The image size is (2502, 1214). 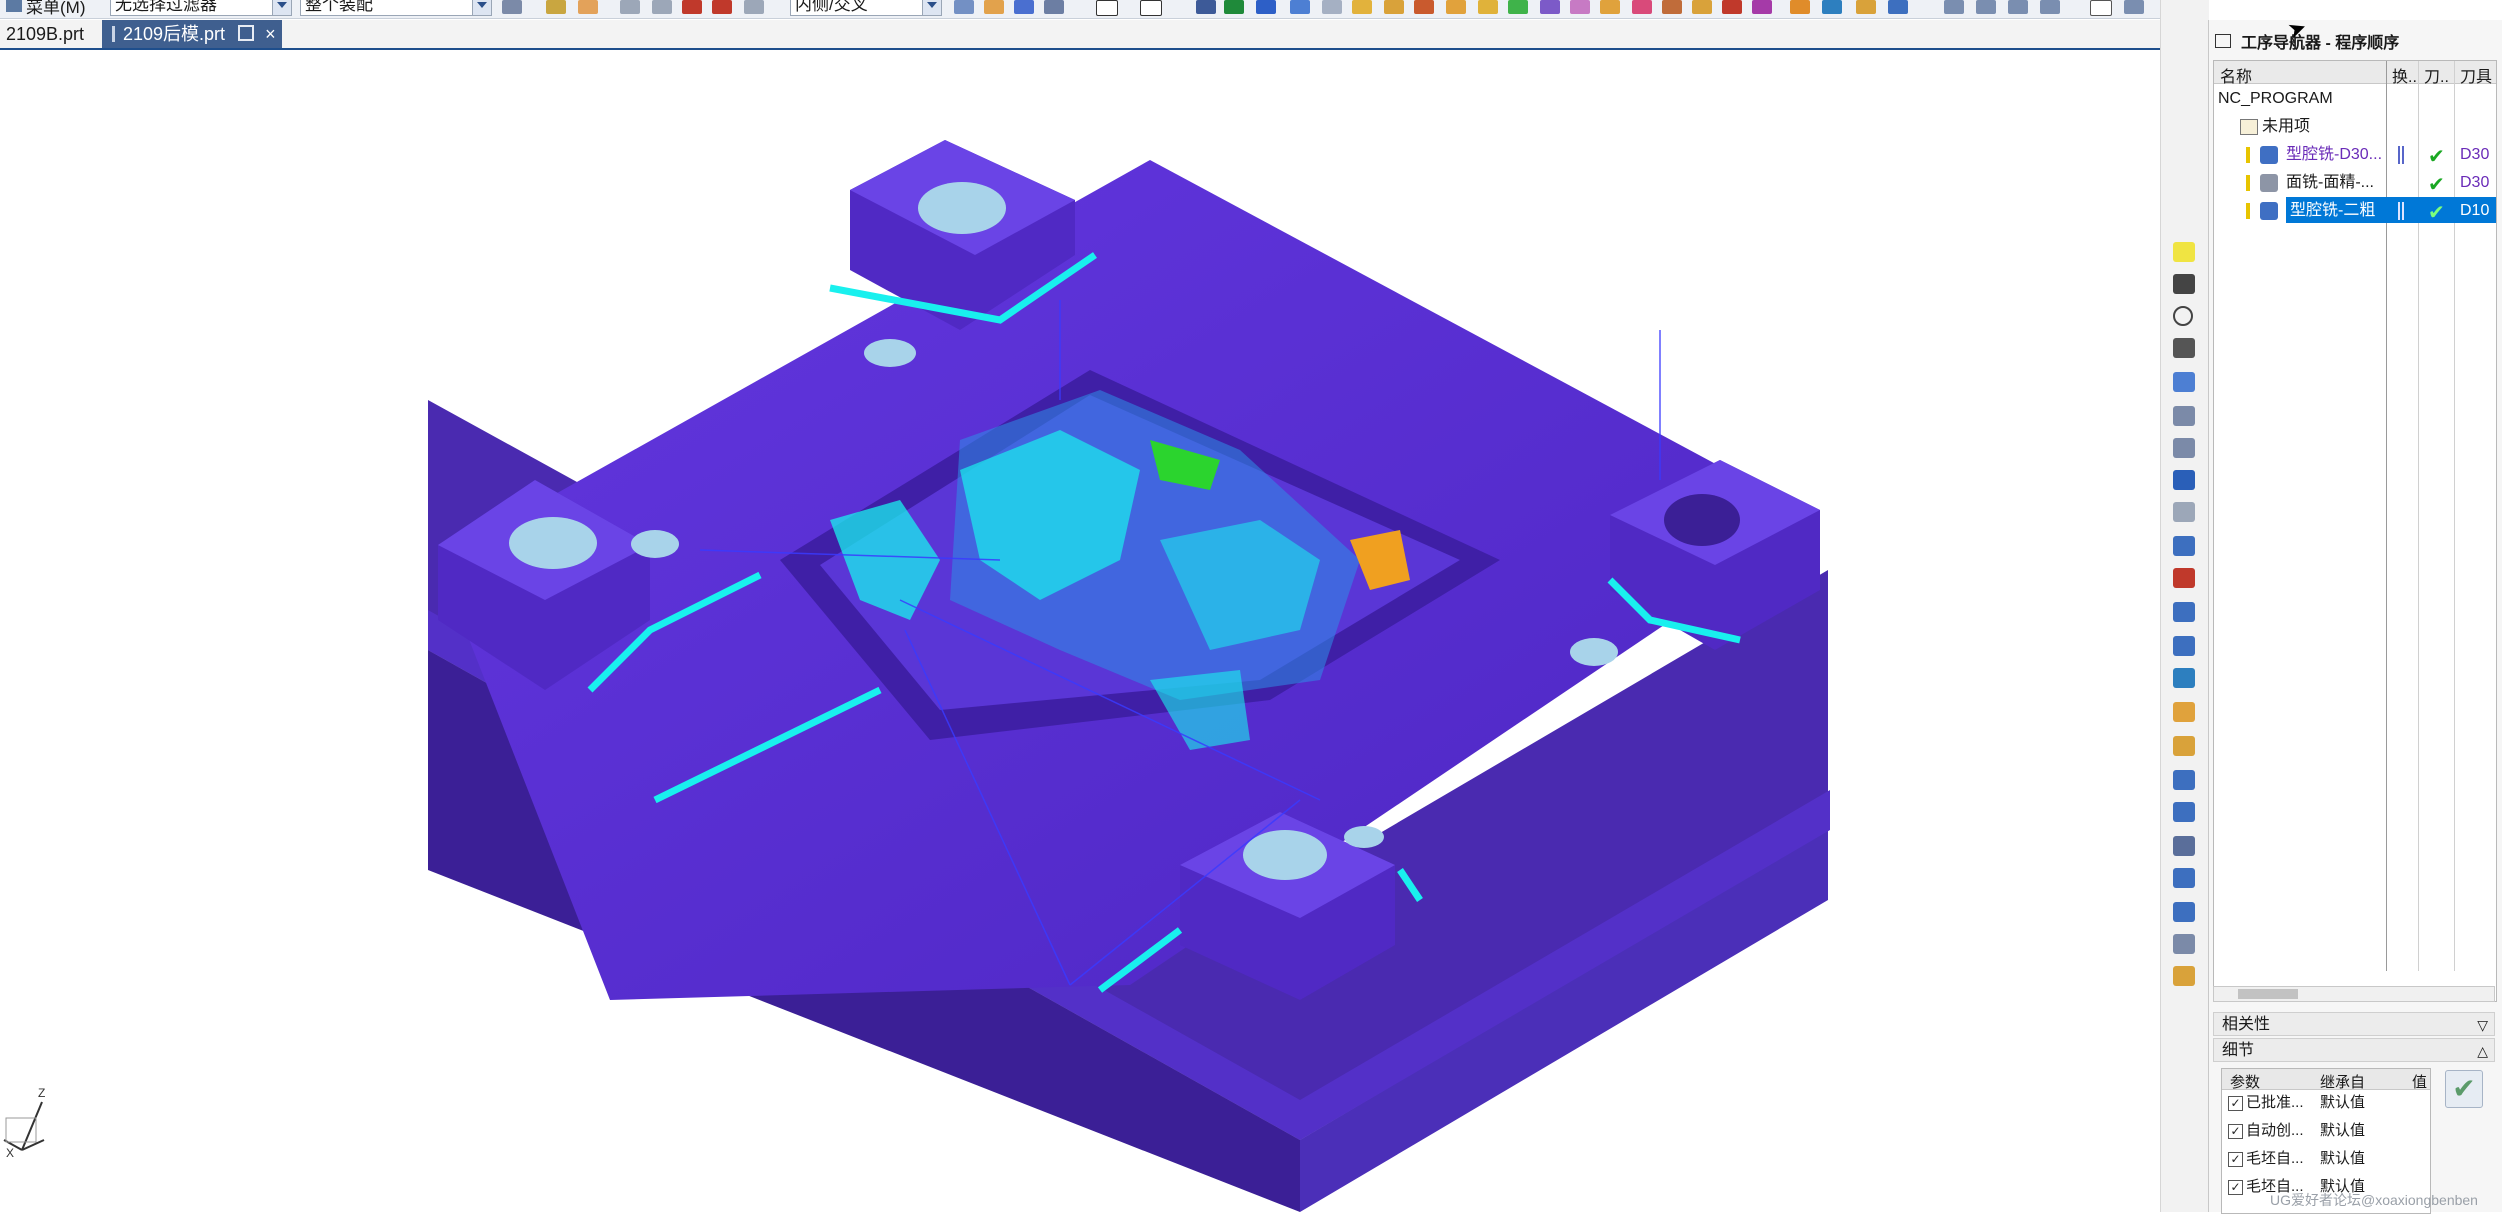 What do you see at coordinates (630, 7) in the screenshot?
I see `snap-point-icon` at bounding box center [630, 7].